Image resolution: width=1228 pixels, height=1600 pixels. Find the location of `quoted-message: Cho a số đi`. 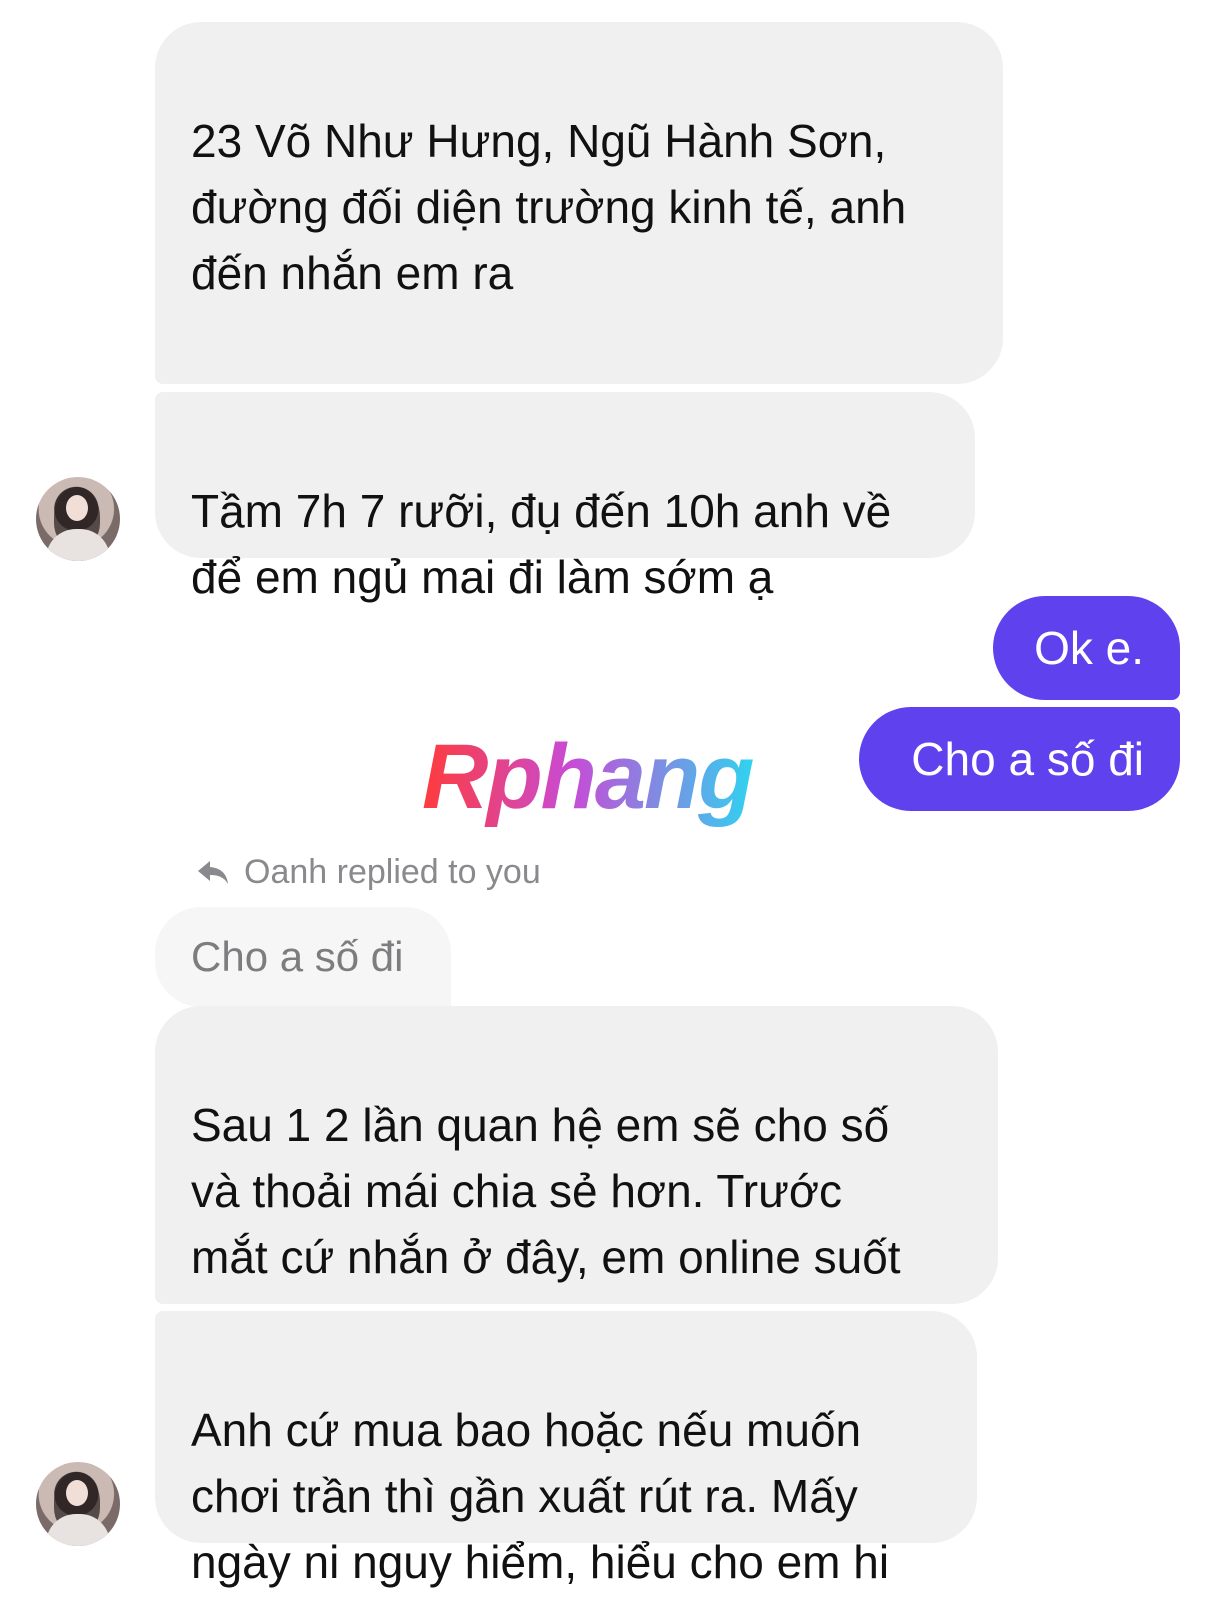

quoted-message: Cho a số đi is located at coordinates (303, 957).